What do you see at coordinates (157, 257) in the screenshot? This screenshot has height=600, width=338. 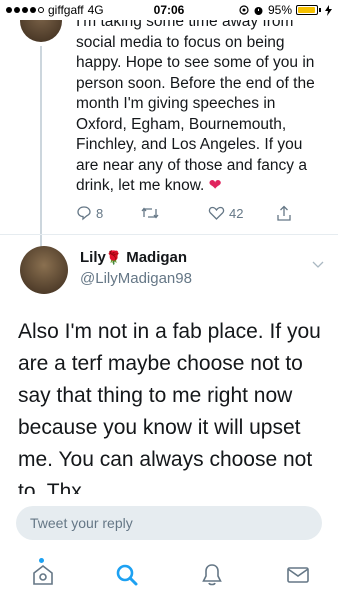 I see `author-name-last: Madigan` at bounding box center [157, 257].